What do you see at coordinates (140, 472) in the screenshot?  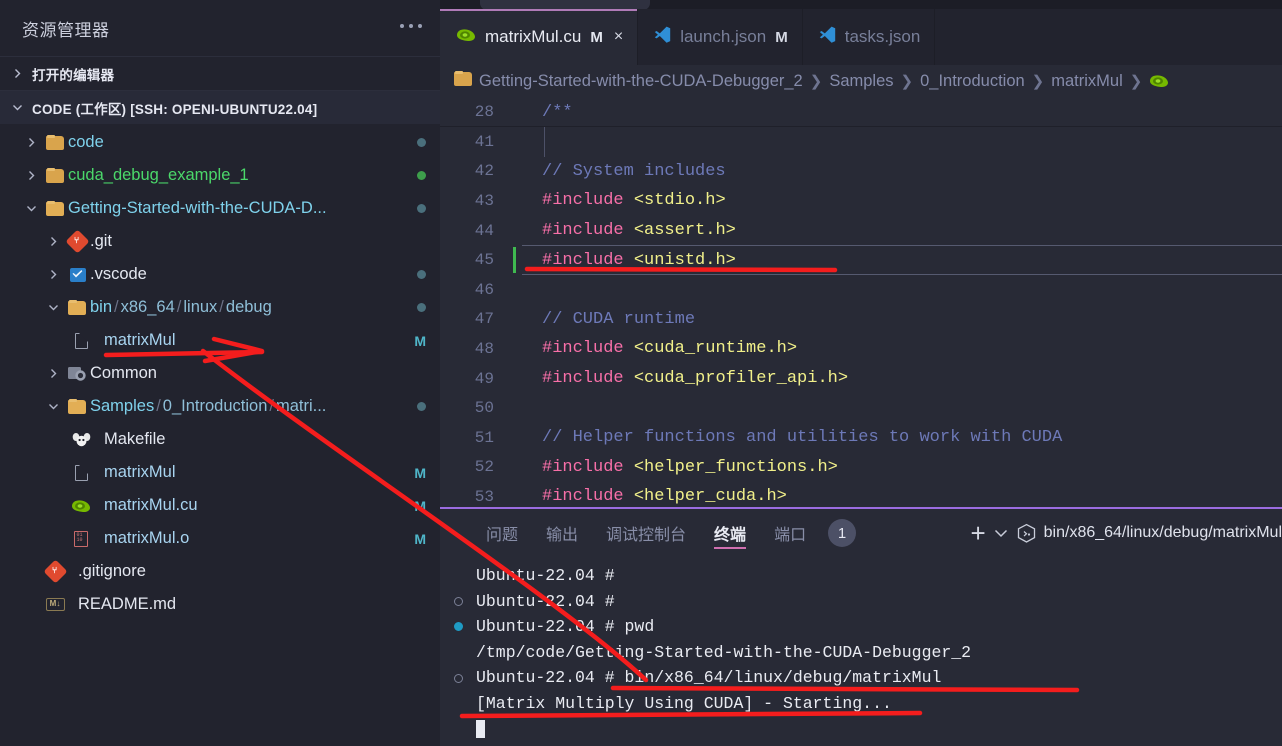 I see `tree-item-label: matrixMul` at bounding box center [140, 472].